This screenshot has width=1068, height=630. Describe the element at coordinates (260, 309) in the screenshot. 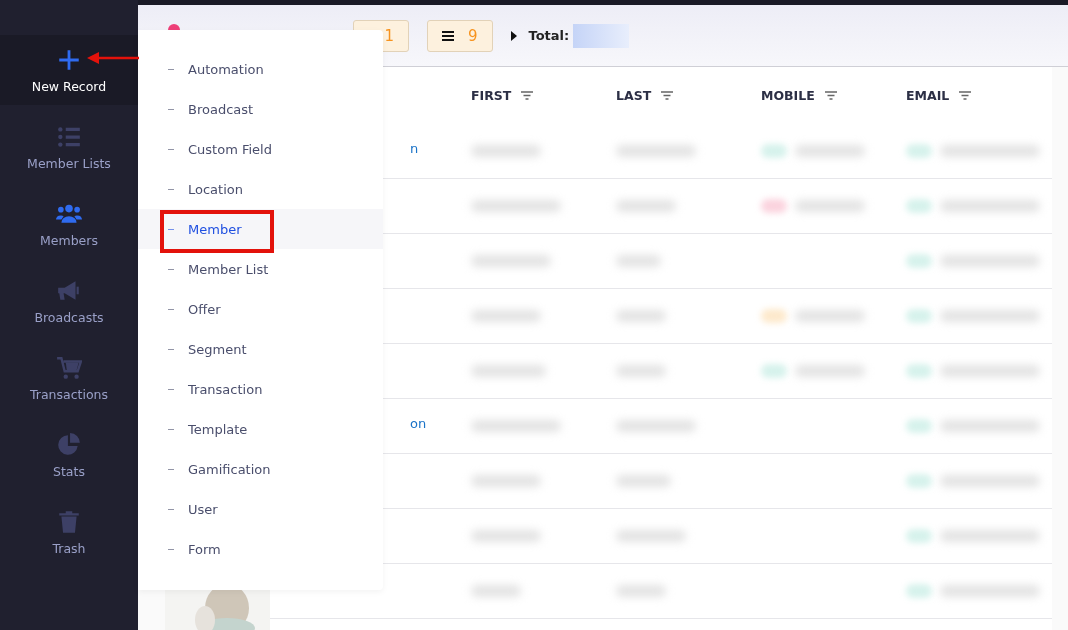

I see `menu-item: Offer` at that location.